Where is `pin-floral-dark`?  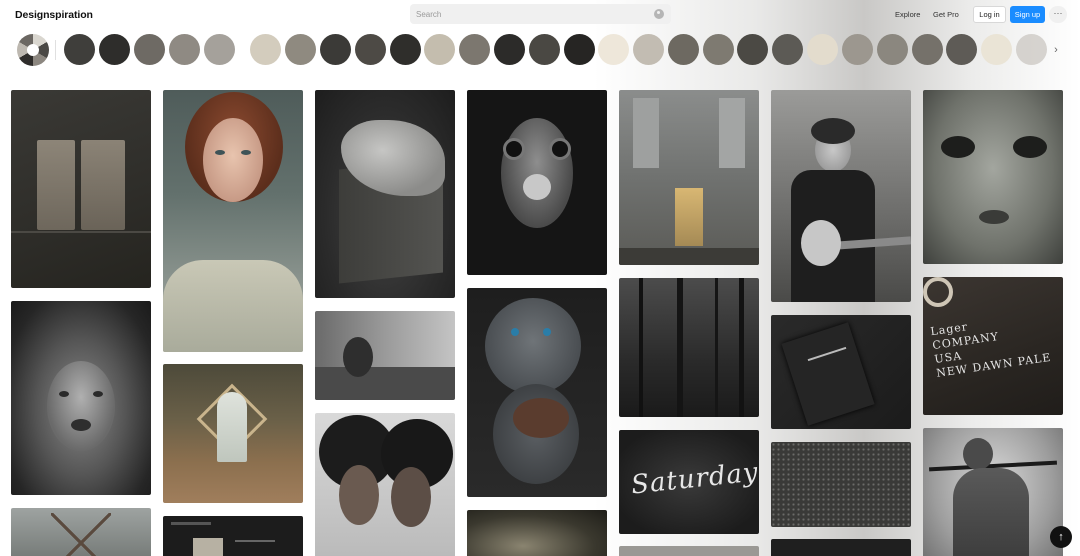
pin-floral-dark is located at coordinates (537, 533).